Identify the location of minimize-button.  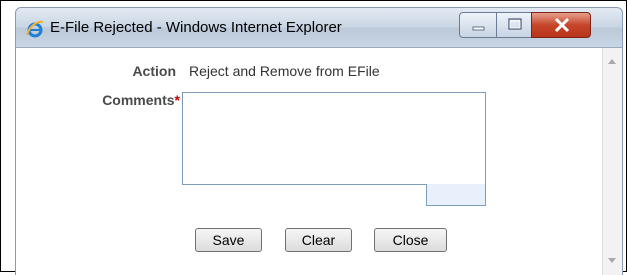
(478, 25).